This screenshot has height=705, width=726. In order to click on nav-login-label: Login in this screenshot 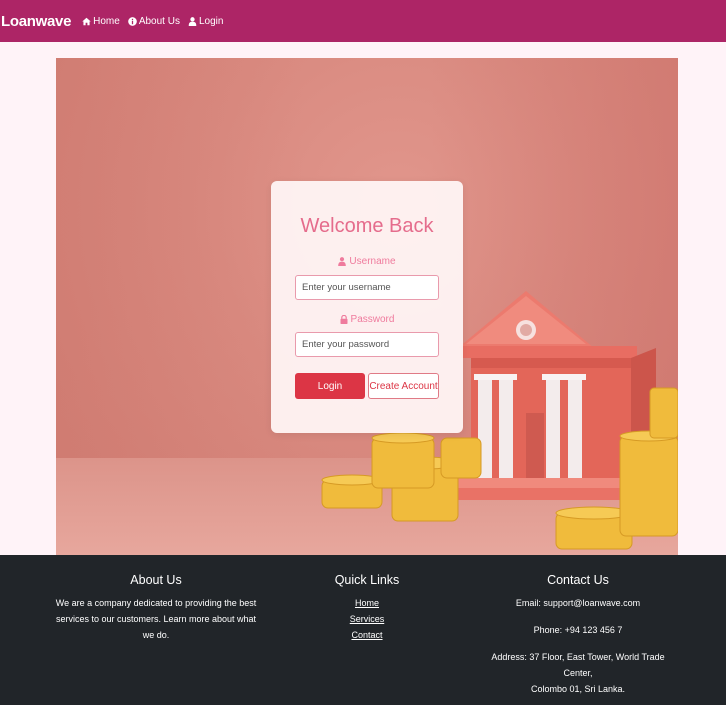, I will do `click(211, 21)`.